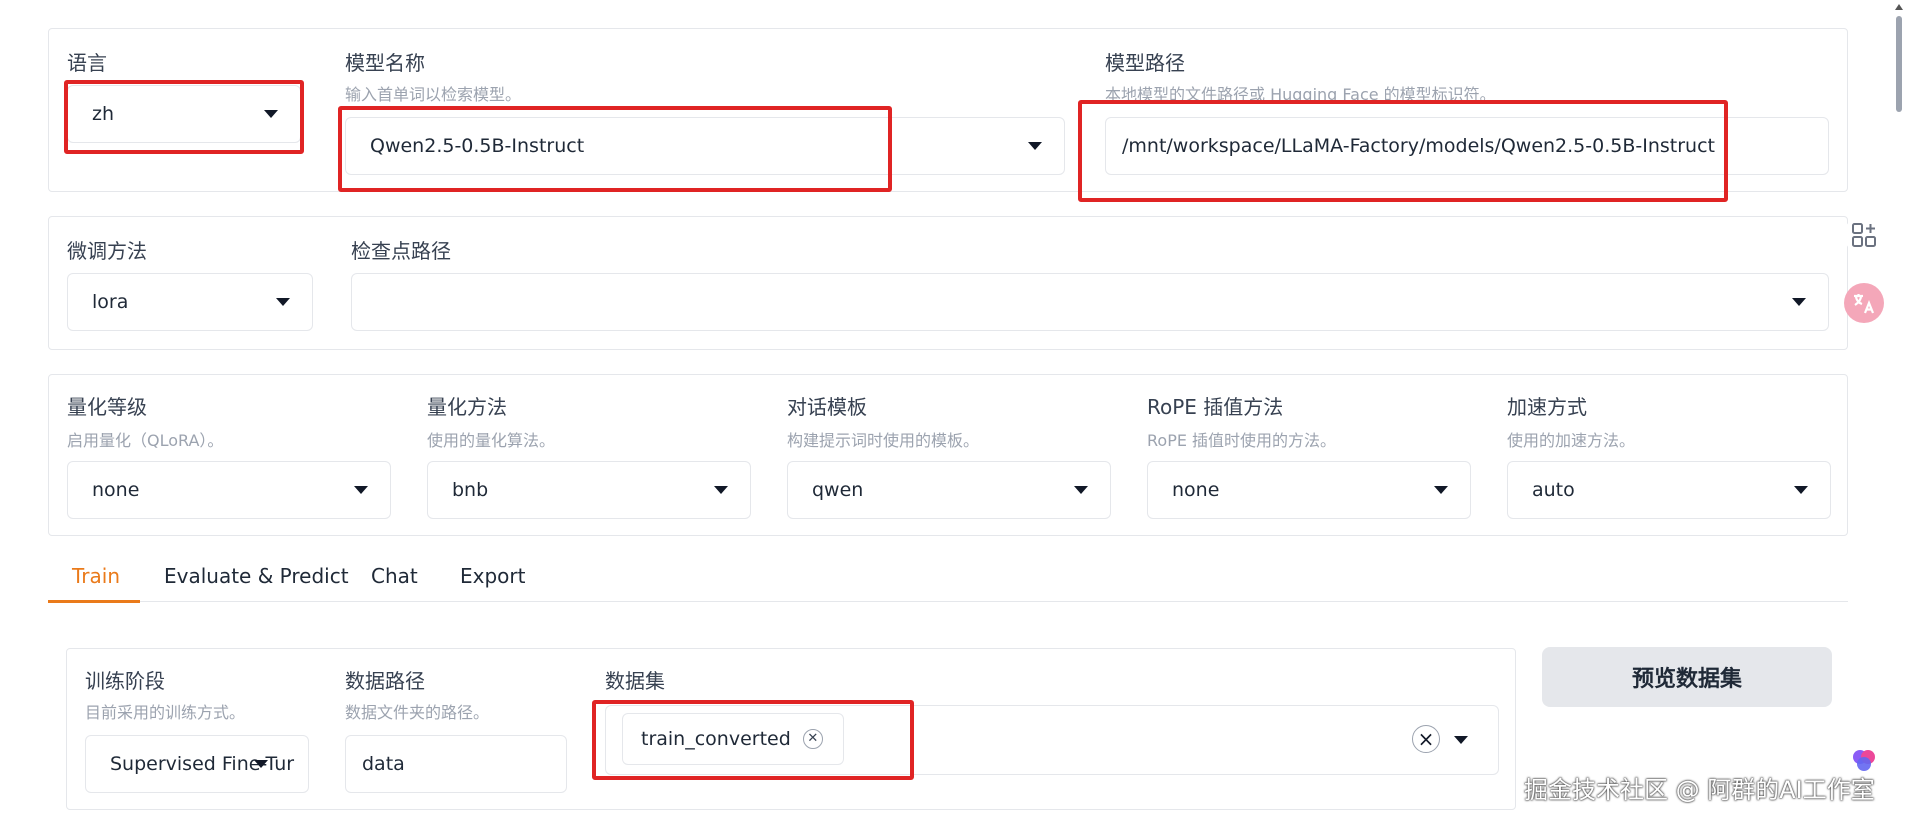 This screenshot has height=822, width=1906. What do you see at coordinates (125, 681) in the screenshot?
I see `stage-label: 训练阶段` at bounding box center [125, 681].